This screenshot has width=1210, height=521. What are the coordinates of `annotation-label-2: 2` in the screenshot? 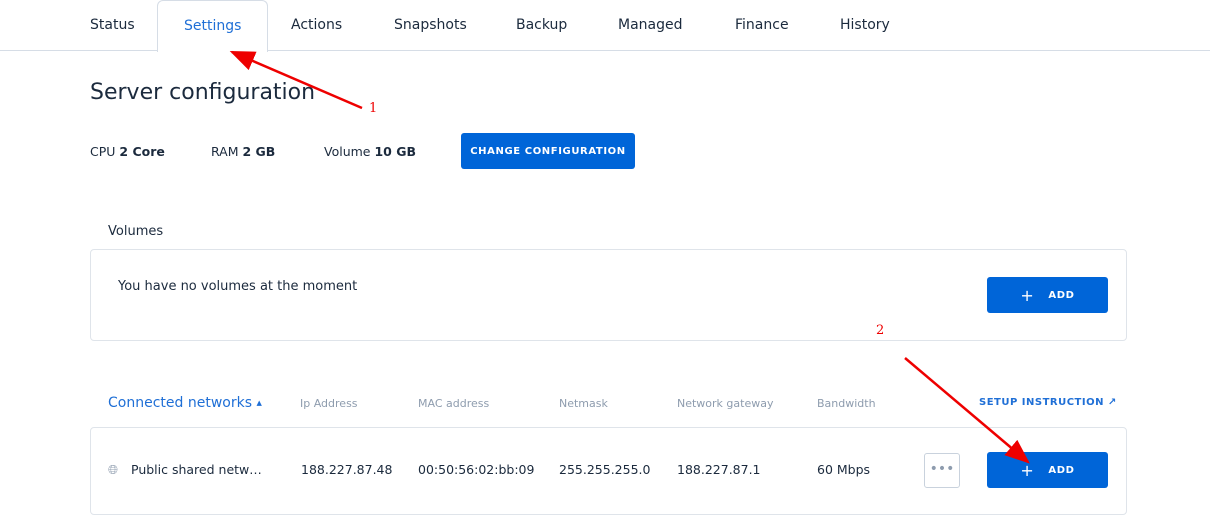 It's located at (880, 330).